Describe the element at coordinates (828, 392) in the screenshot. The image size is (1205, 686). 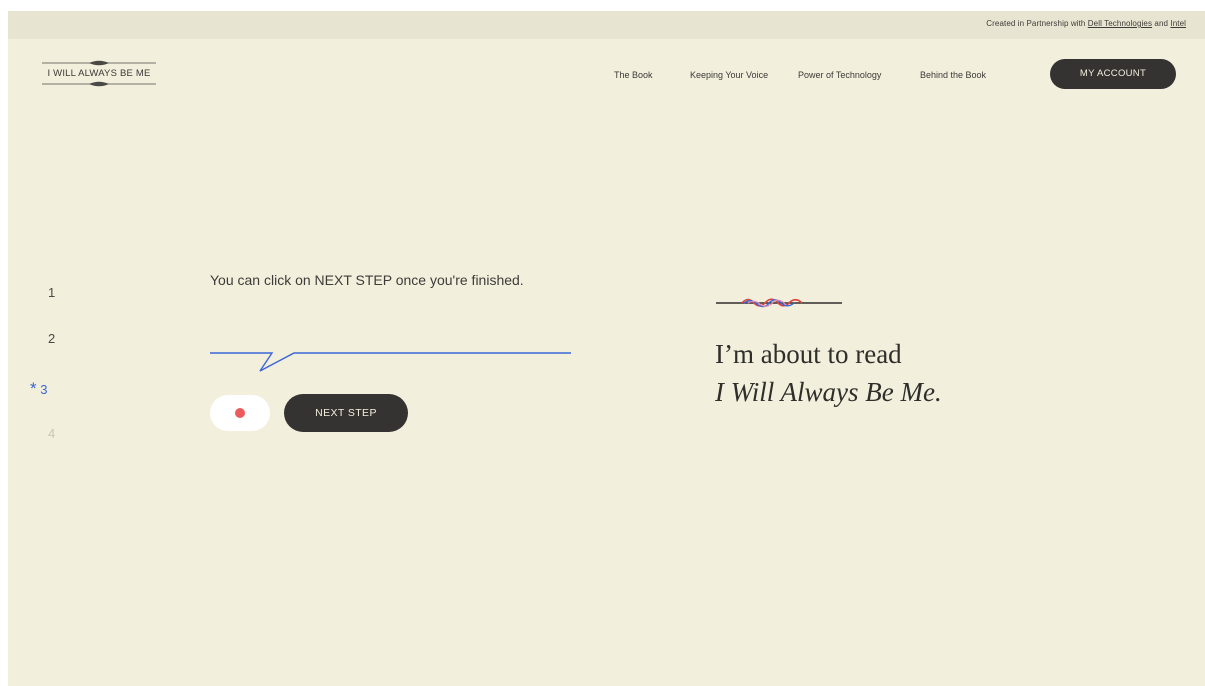
I see `book-title: I Will Always Be Me.` at that location.